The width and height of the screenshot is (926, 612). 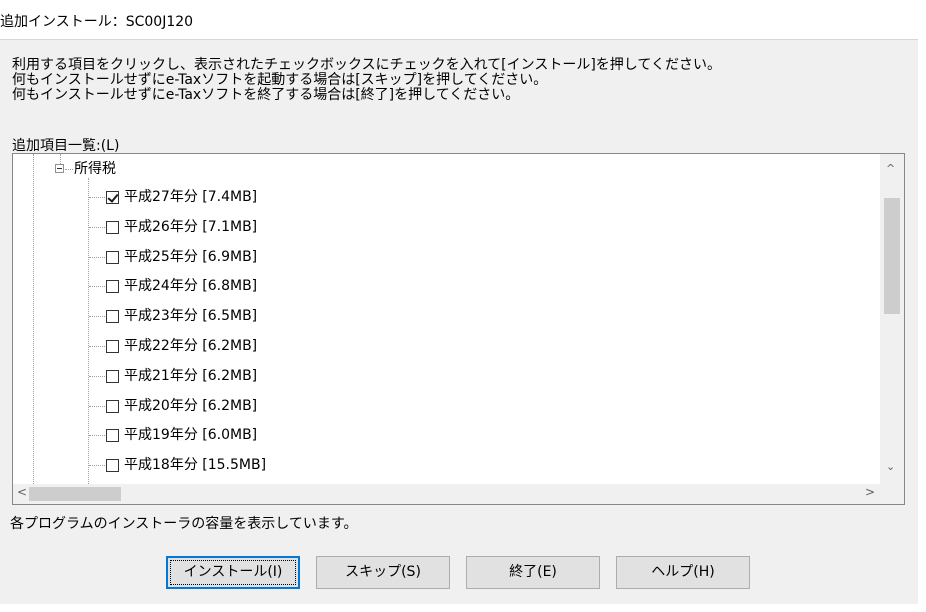 What do you see at coordinates (66, 146) in the screenshot?
I see `list-label: 追加項目一覧:(L)` at bounding box center [66, 146].